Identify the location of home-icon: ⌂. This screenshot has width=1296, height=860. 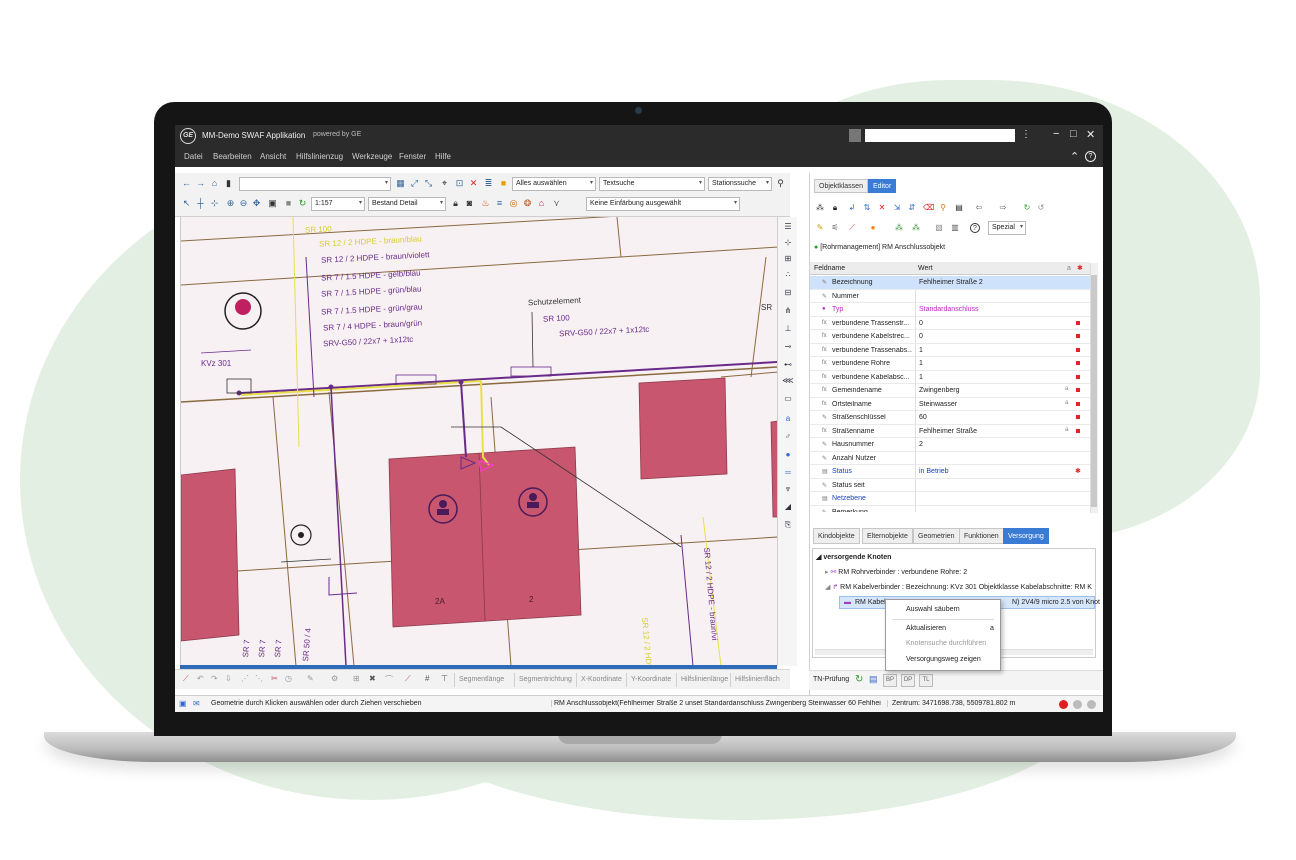
(214, 183).